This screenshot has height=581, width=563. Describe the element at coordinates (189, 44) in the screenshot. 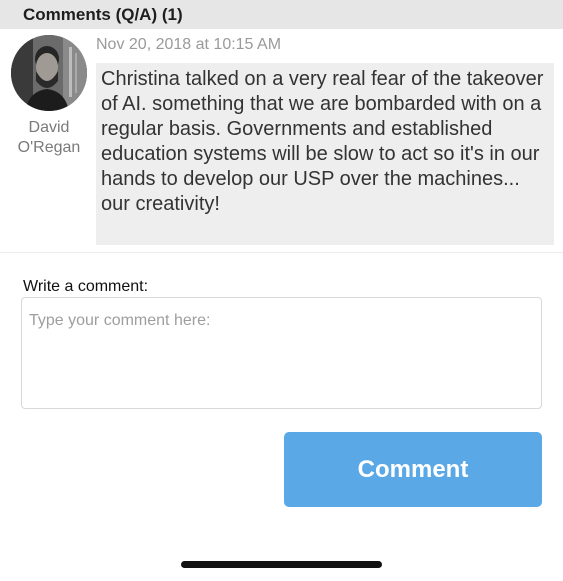

I see `comment-timestamp: Nov 20, 2018 at 10:15 AM` at that location.